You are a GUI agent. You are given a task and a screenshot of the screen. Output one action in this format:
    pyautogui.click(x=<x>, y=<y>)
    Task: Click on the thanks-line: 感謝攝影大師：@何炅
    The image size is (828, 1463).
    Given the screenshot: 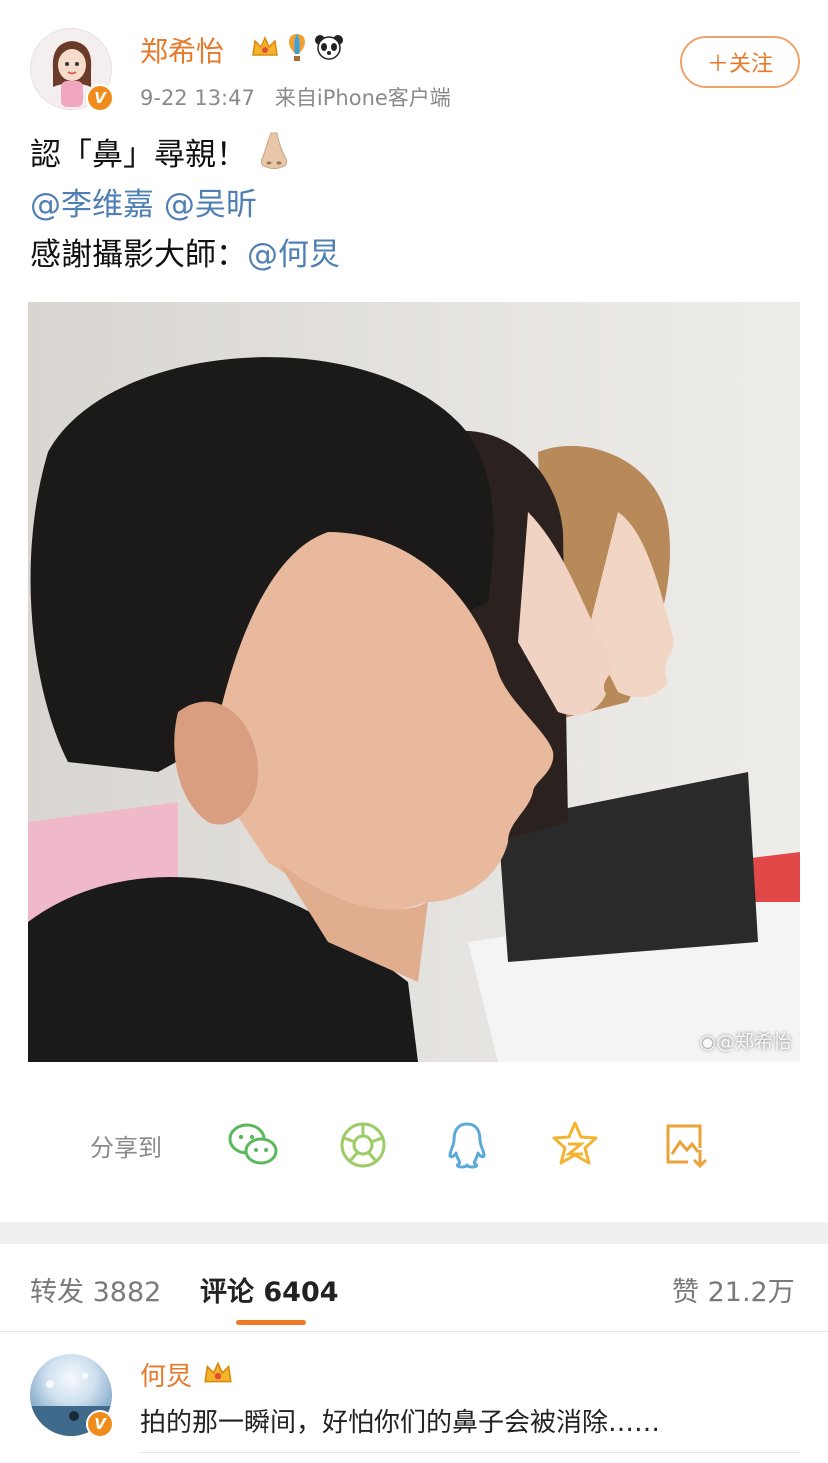 What is the action you would take?
    pyautogui.click(x=415, y=255)
    